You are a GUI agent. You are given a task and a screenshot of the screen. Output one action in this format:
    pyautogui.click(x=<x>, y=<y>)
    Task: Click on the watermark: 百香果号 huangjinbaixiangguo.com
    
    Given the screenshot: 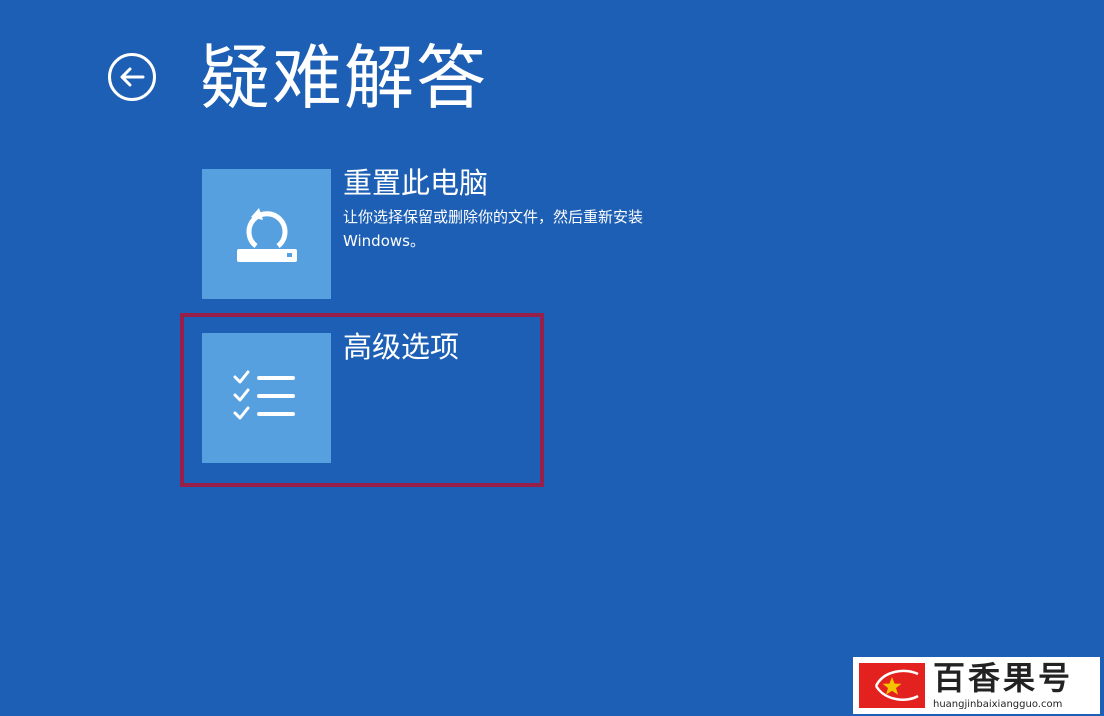 What is the action you would take?
    pyautogui.click(x=976, y=685)
    